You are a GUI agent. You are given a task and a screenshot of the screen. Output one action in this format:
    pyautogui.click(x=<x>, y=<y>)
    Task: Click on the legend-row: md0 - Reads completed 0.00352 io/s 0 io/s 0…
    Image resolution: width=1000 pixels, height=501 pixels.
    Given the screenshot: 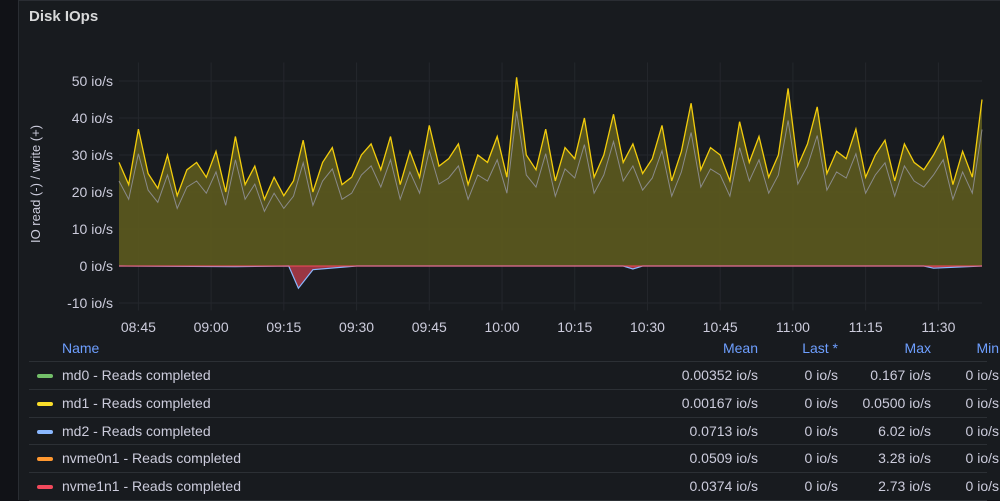 What is the action you would take?
    pyautogui.click(x=514, y=376)
    